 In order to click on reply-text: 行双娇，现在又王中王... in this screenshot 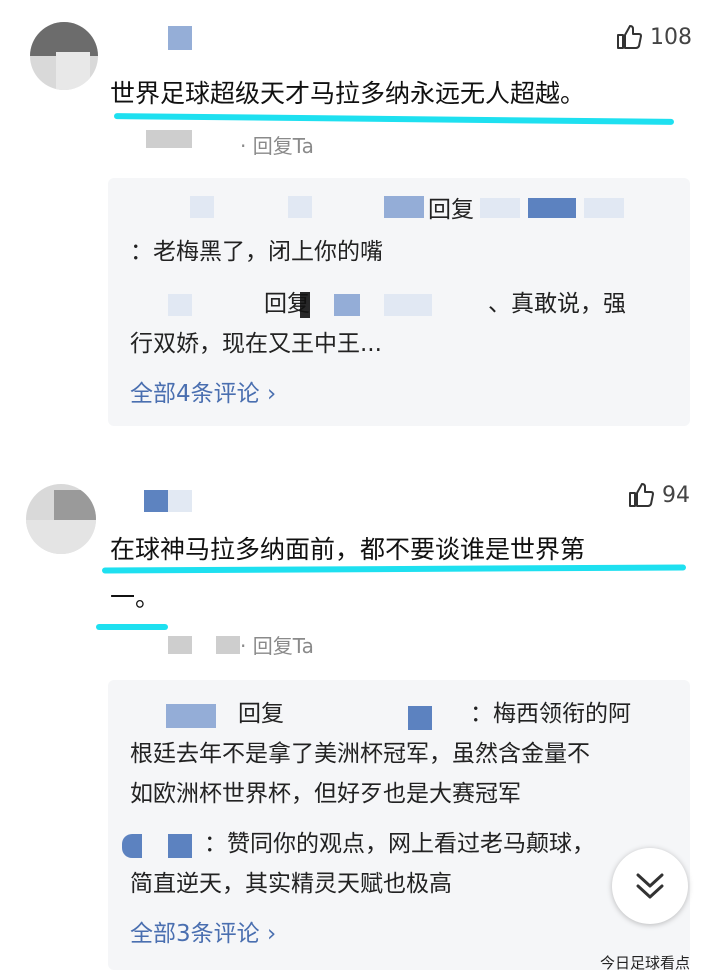, I will do `click(256, 344)`.